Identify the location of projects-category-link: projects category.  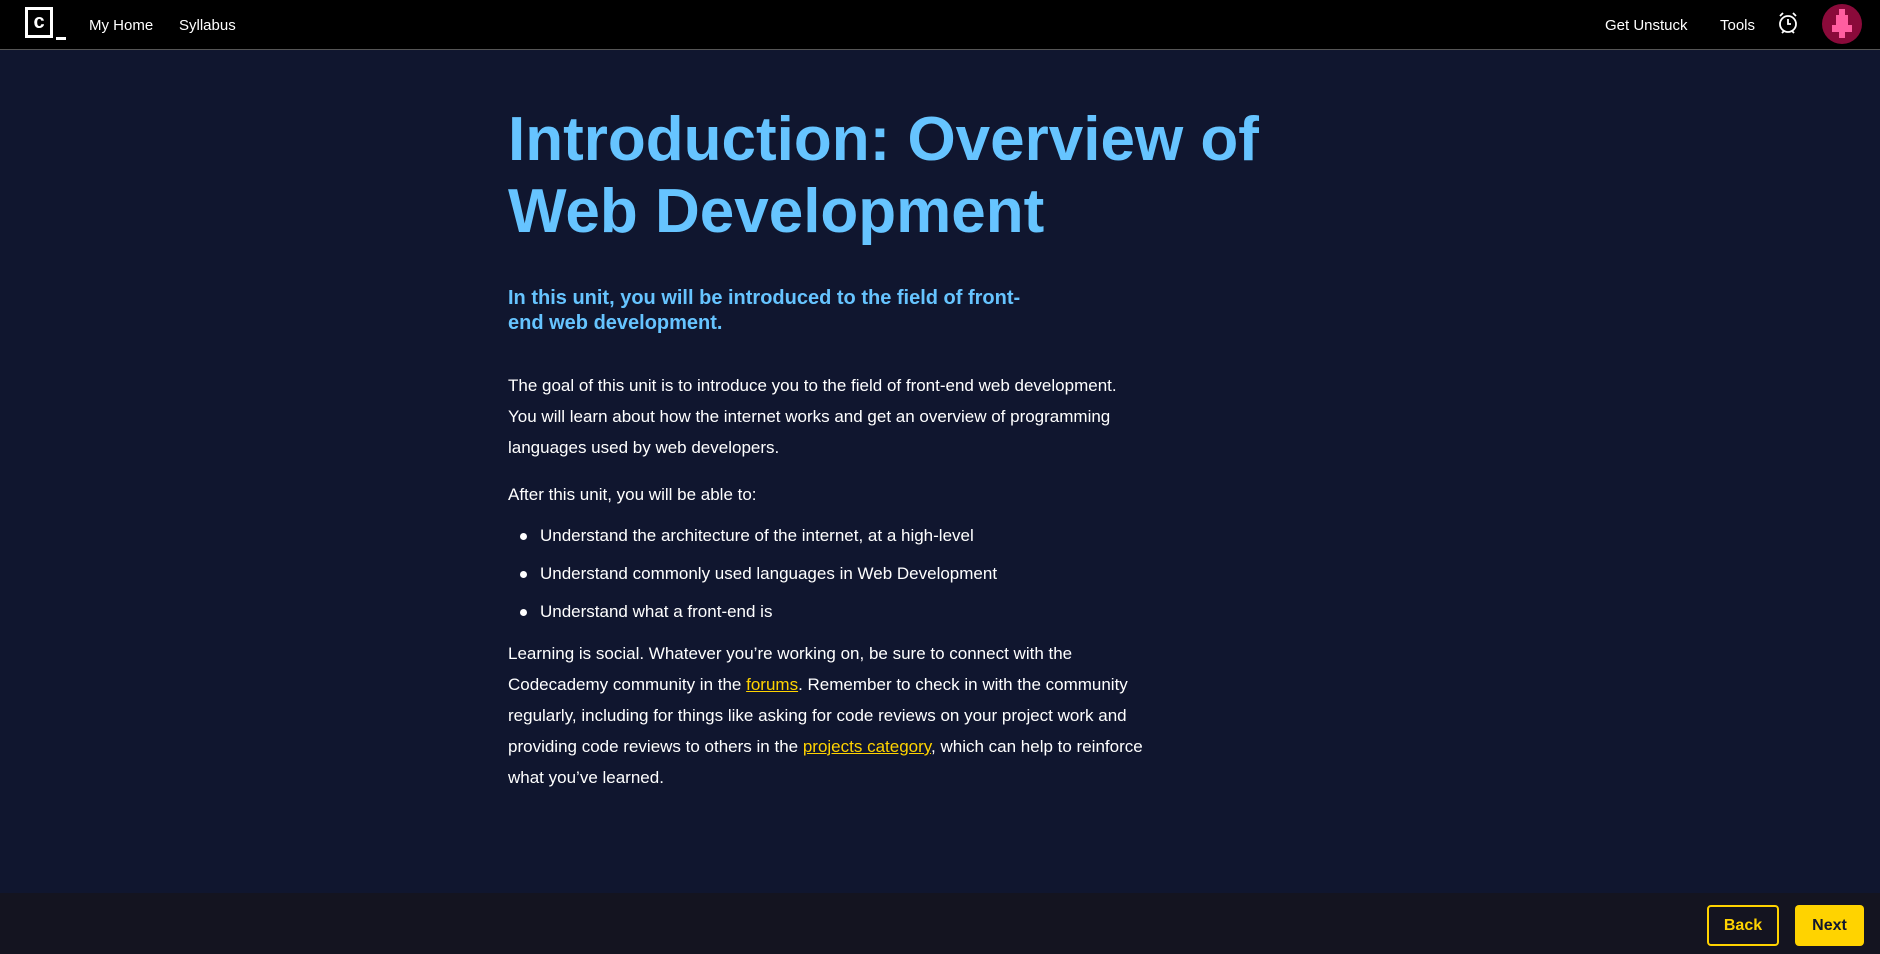
(867, 746).